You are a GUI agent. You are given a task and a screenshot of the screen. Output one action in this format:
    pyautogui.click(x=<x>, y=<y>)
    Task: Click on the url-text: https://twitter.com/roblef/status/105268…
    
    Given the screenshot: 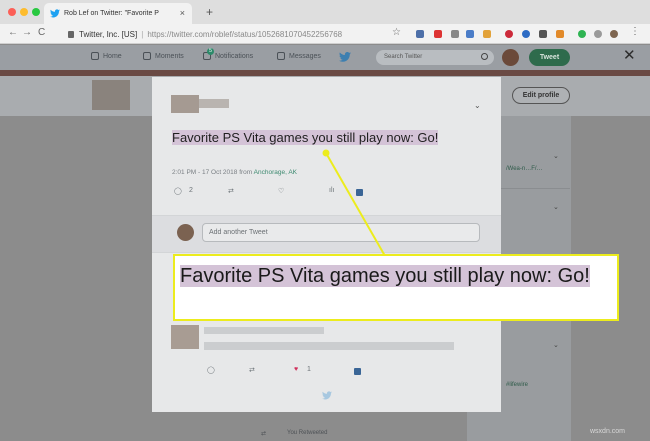 What is the action you would take?
    pyautogui.click(x=245, y=34)
    